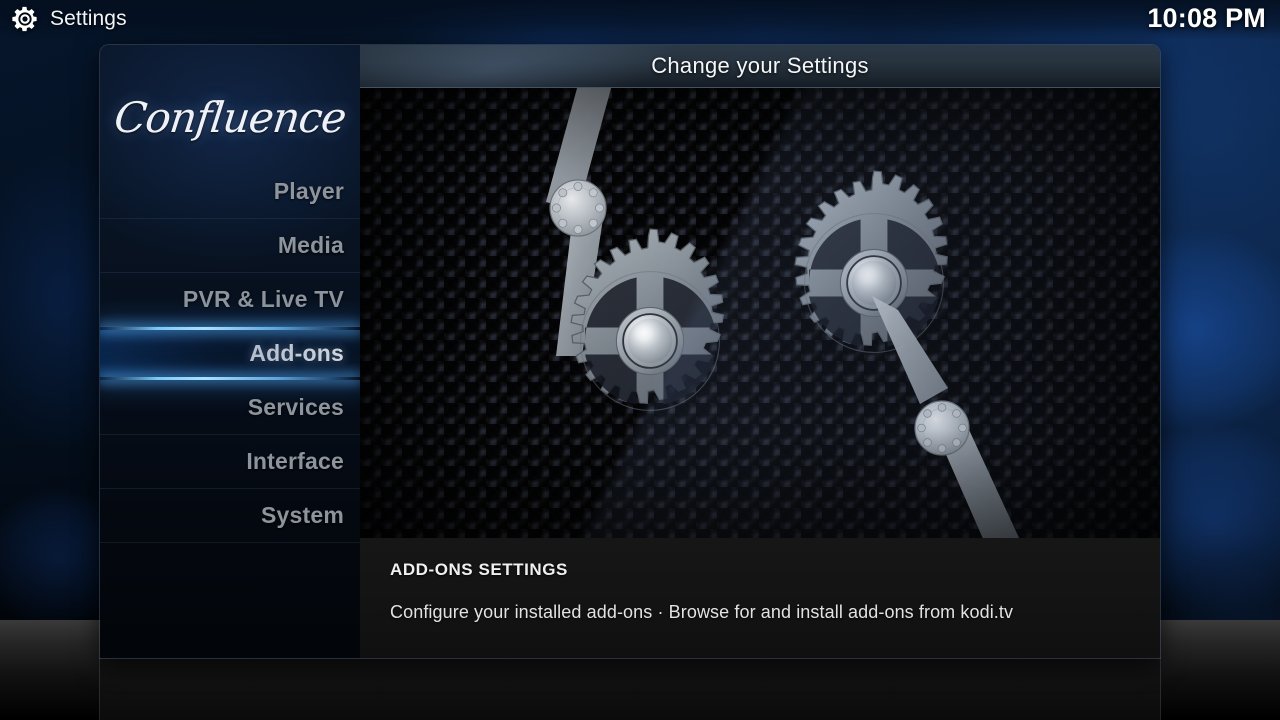 Image resolution: width=1280 pixels, height=720 pixels. What do you see at coordinates (230, 462) in the screenshot?
I see `sidebar-item-interface: Interface` at bounding box center [230, 462].